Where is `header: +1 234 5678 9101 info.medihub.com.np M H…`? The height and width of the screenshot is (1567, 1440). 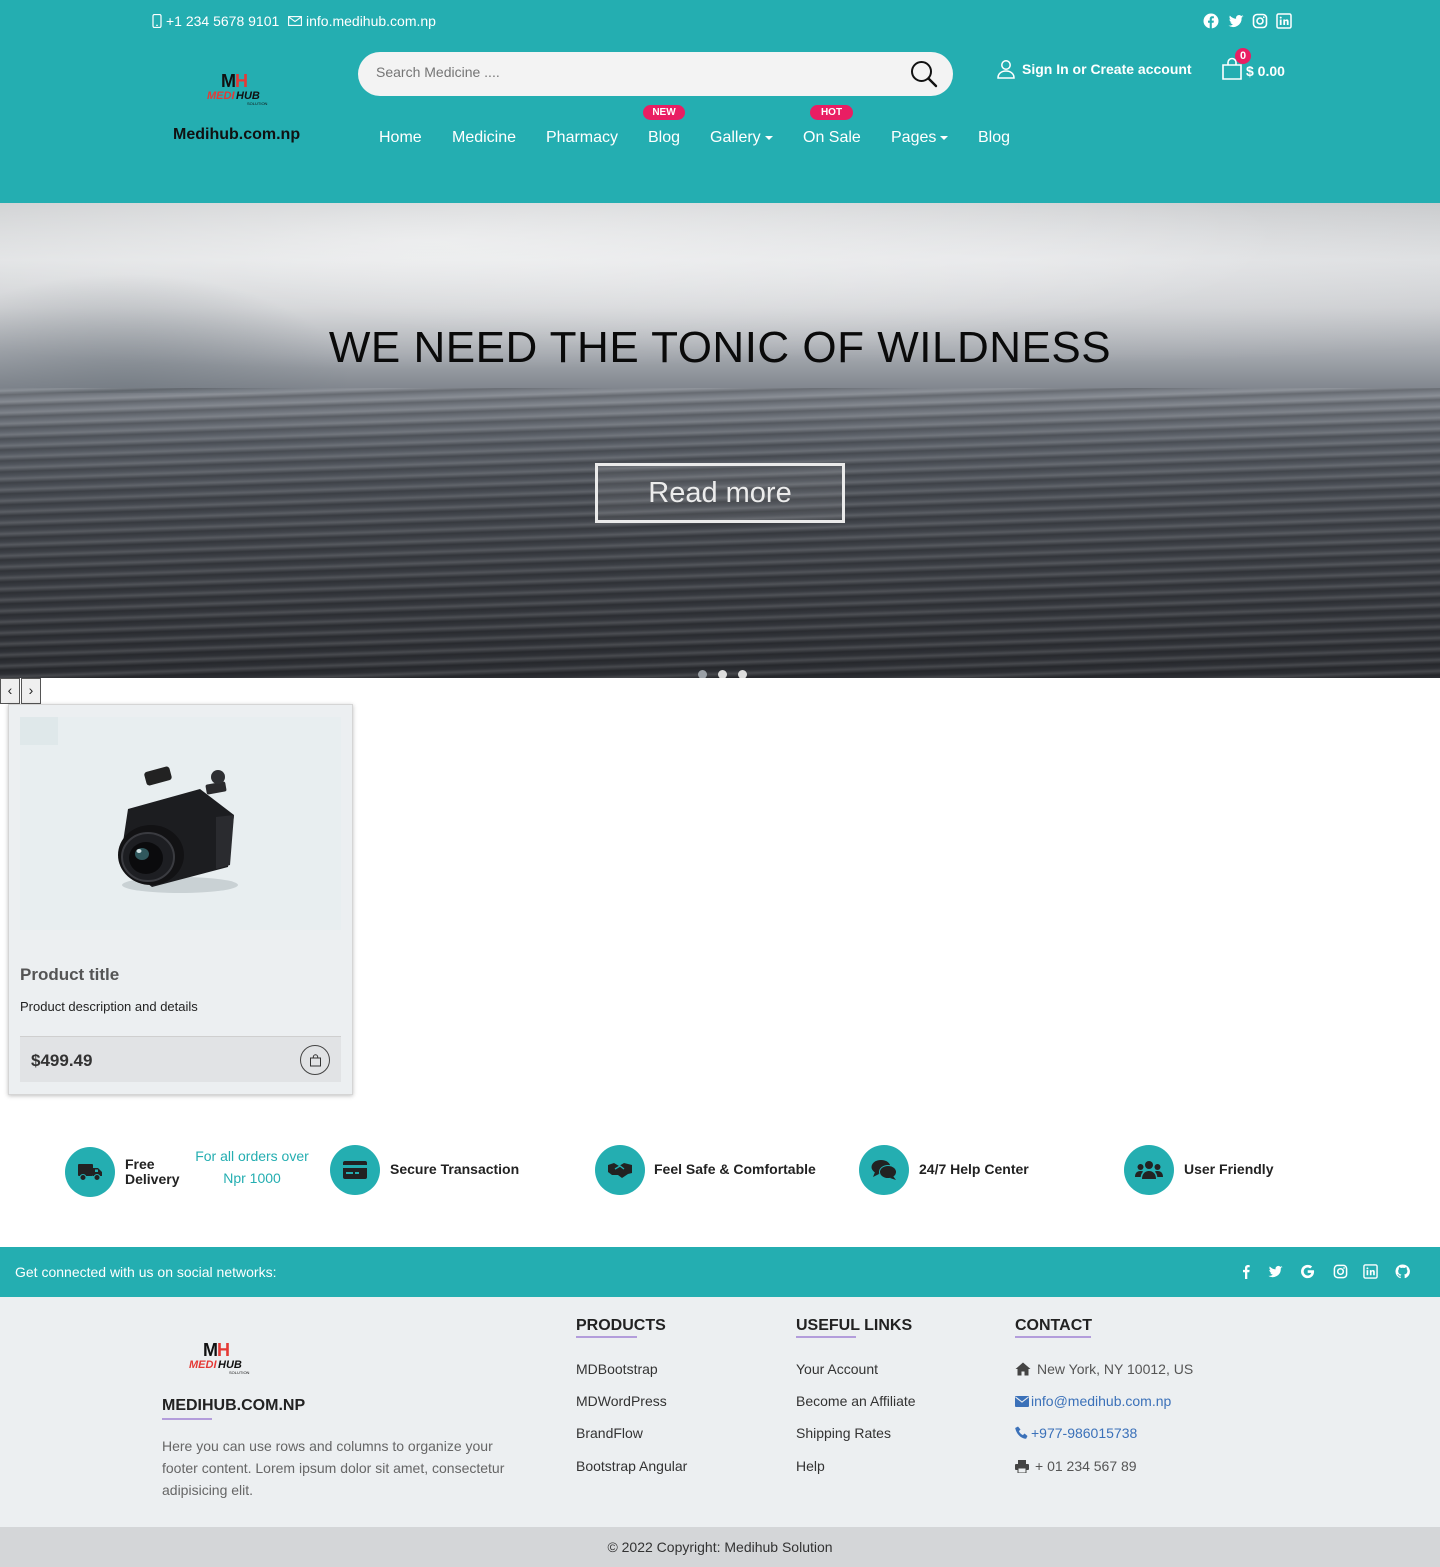
header: +1 234 5678 9101 info.medihub.com.np M H… is located at coordinates (720, 101).